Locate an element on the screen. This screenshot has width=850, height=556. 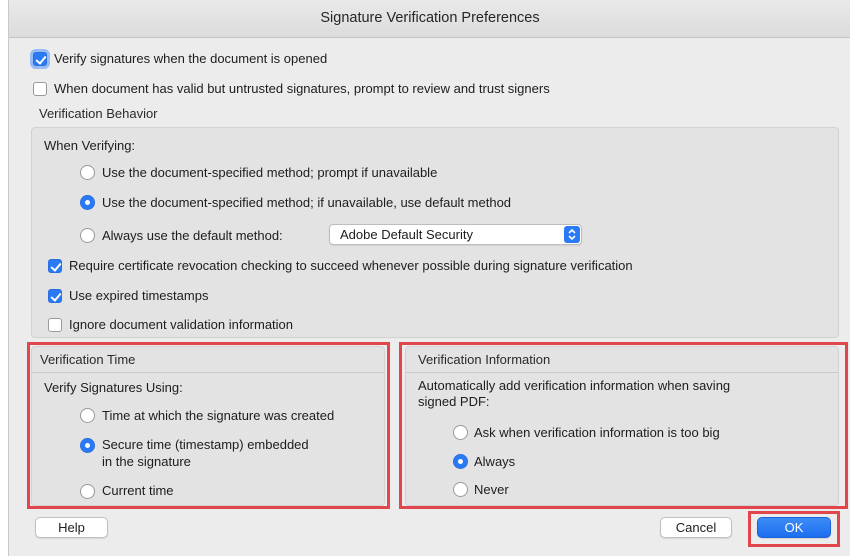
default-method-select: Adobe Default Security is located at coordinates (455, 234).